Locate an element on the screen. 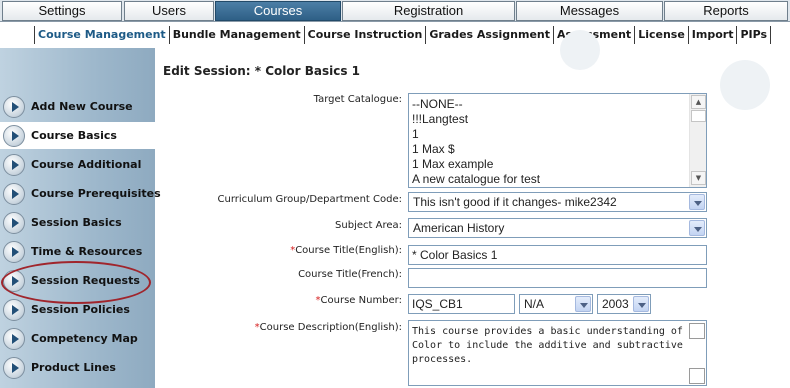 The image size is (790, 388). course-title-english-label-text: Course Title(English): is located at coordinates (348, 250).